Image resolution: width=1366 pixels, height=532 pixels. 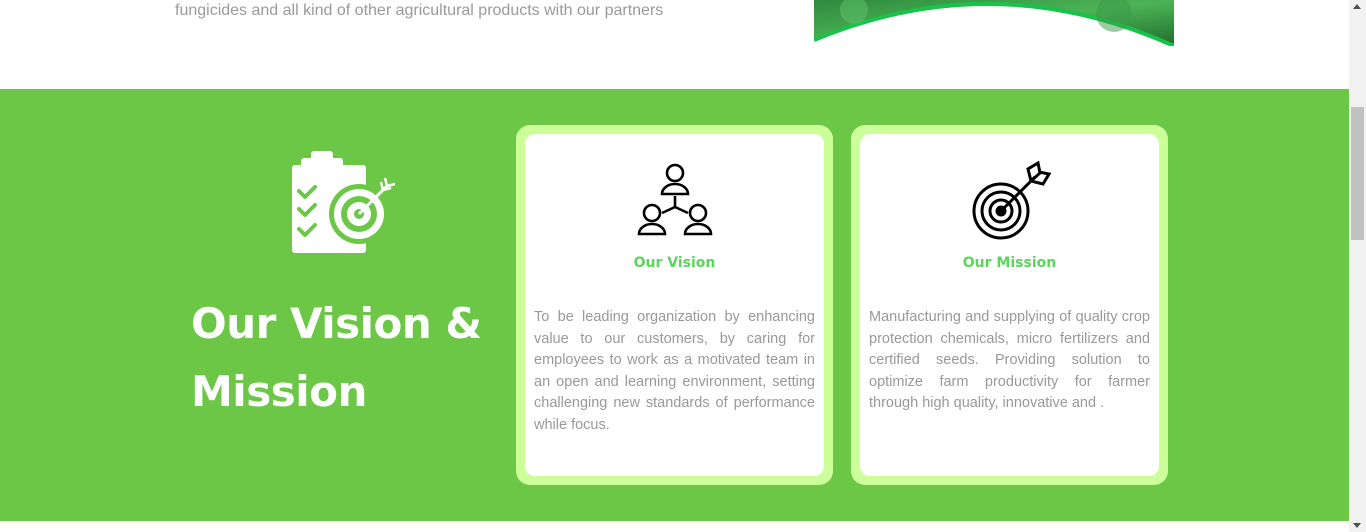 I want to click on scrollbar-thumb, so click(x=1357, y=173).